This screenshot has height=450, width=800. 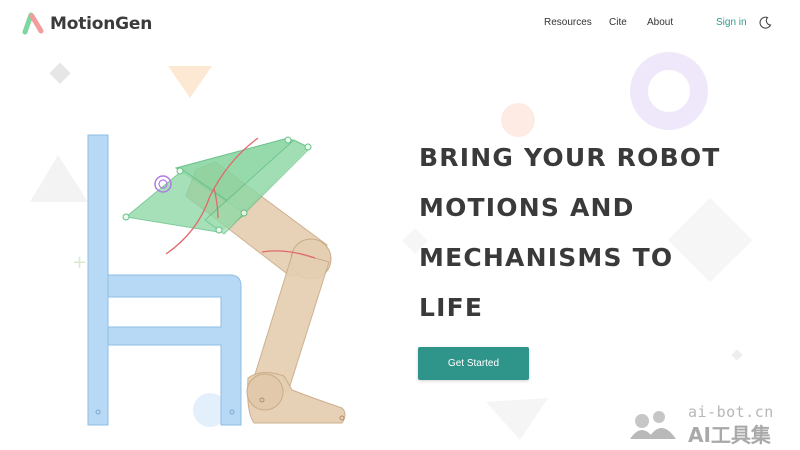 What do you see at coordinates (669, 91) in the screenshot?
I see `bg-ring` at bounding box center [669, 91].